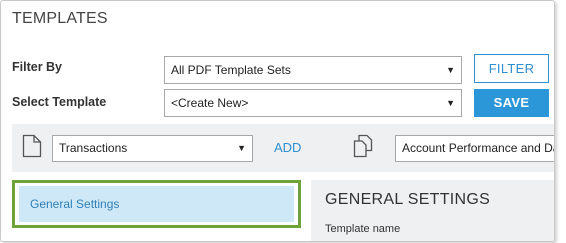 This screenshot has height=243, width=566. What do you see at coordinates (364, 148) in the screenshot?
I see `copy-pages-icon` at bounding box center [364, 148].